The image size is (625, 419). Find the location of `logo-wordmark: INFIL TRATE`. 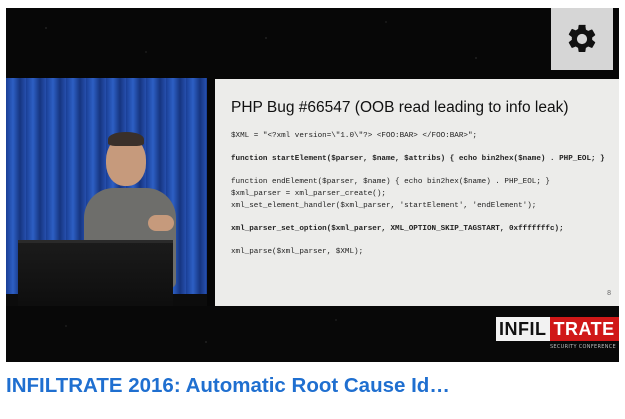

logo-wordmark: INFIL TRATE is located at coordinates (557, 329).